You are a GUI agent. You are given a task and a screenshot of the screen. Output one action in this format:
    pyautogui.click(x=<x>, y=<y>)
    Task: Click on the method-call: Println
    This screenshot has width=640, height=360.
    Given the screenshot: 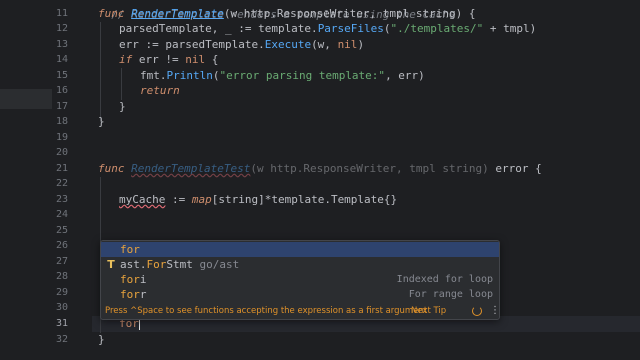 What is the action you would take?
    pyautogui.click(x=189, y=75)
    